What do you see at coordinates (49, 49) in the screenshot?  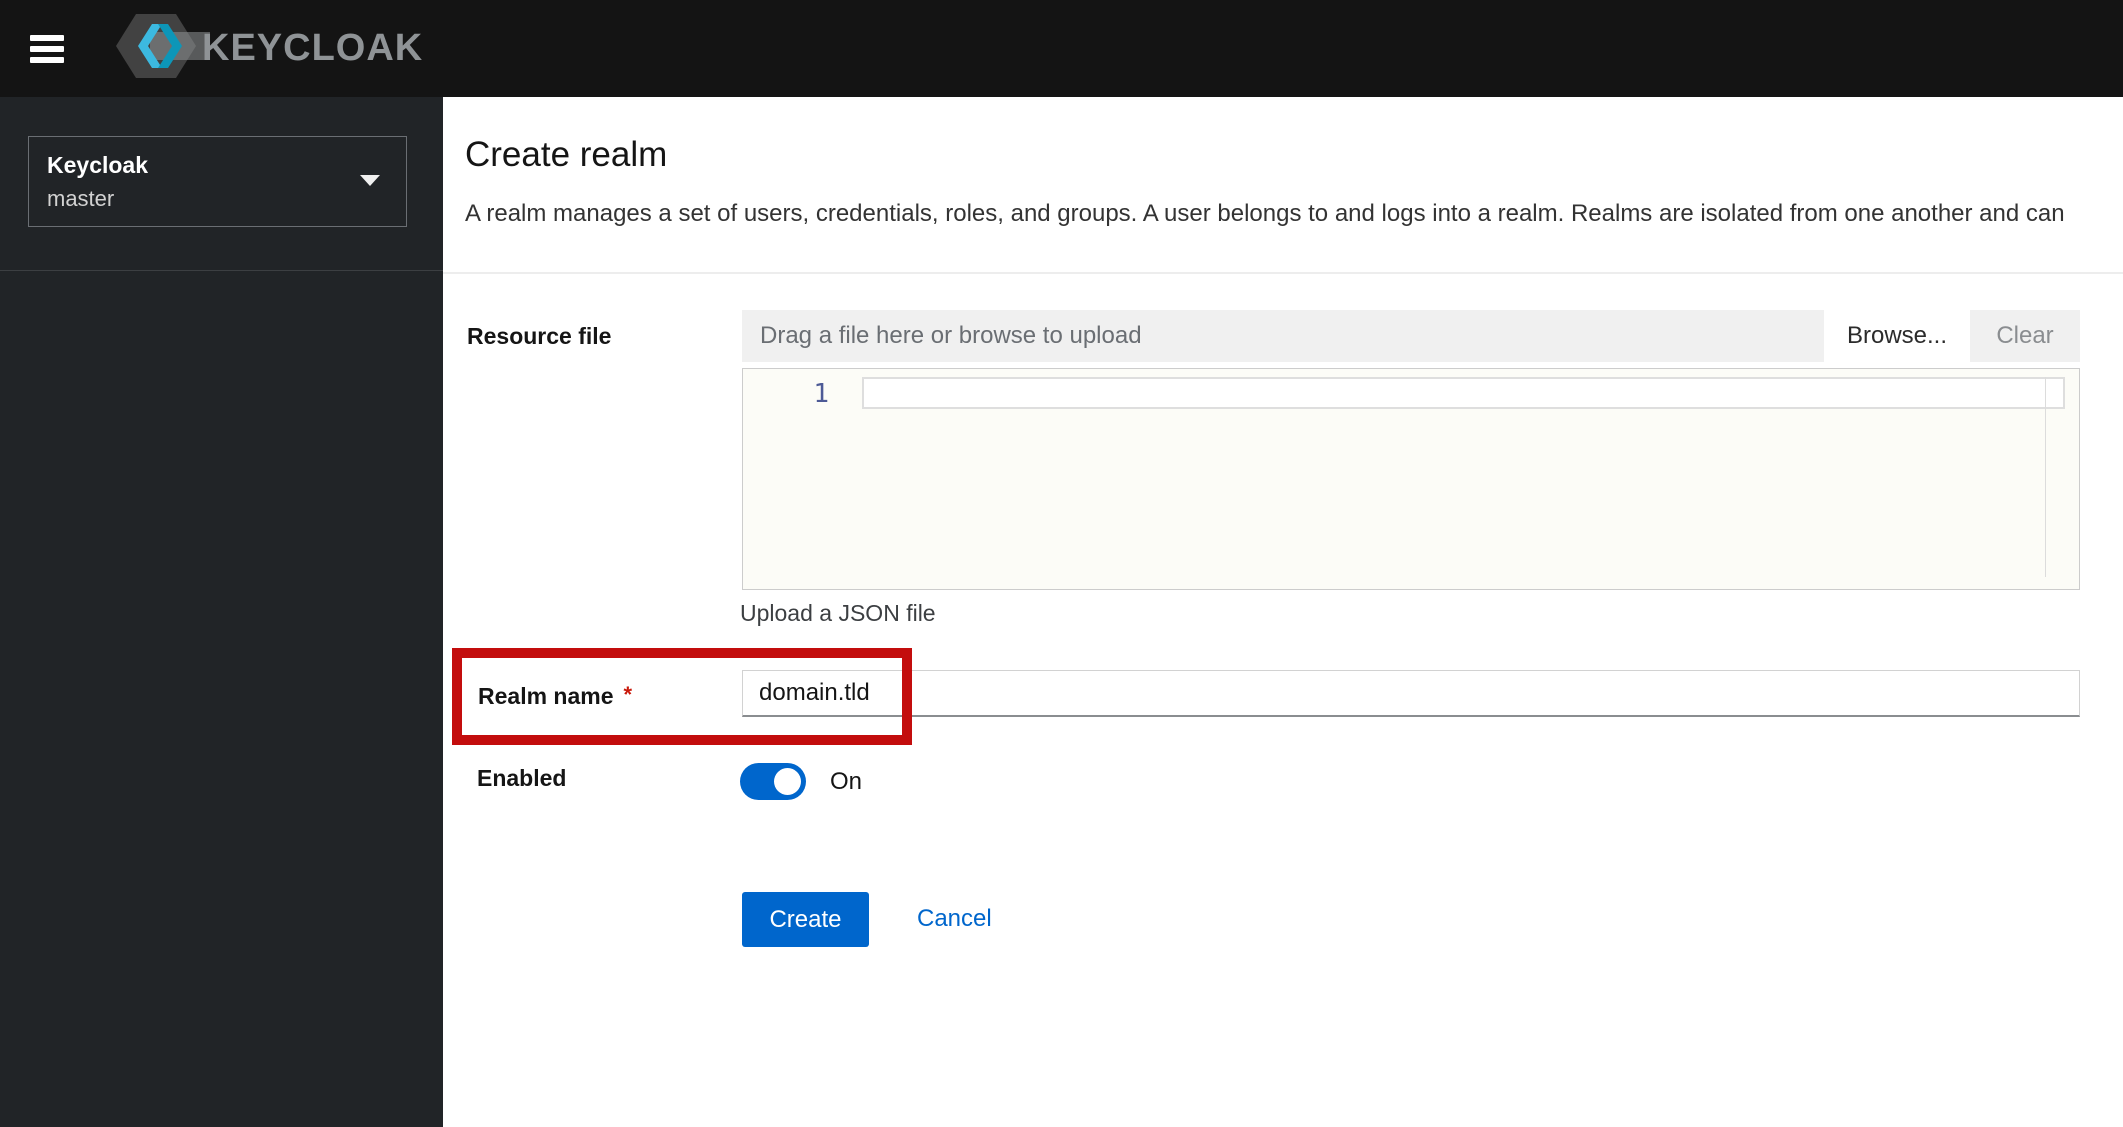 I see `hamburger-menu-icon` at bounding box center [49, 49].